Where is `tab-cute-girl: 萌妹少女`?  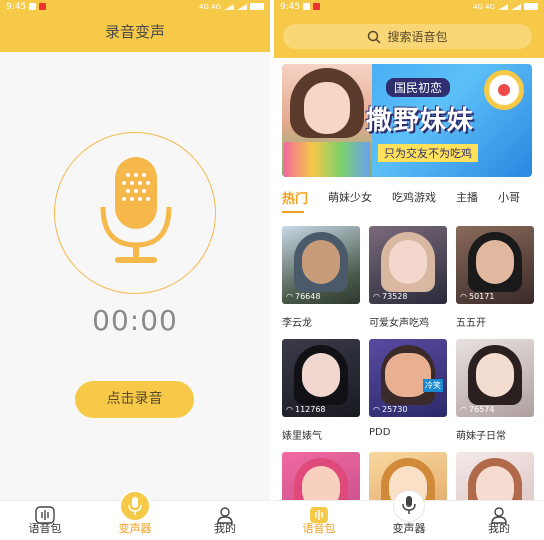
tab-cute-girl: 萌妹少女 is located at coordinates (350, 197).